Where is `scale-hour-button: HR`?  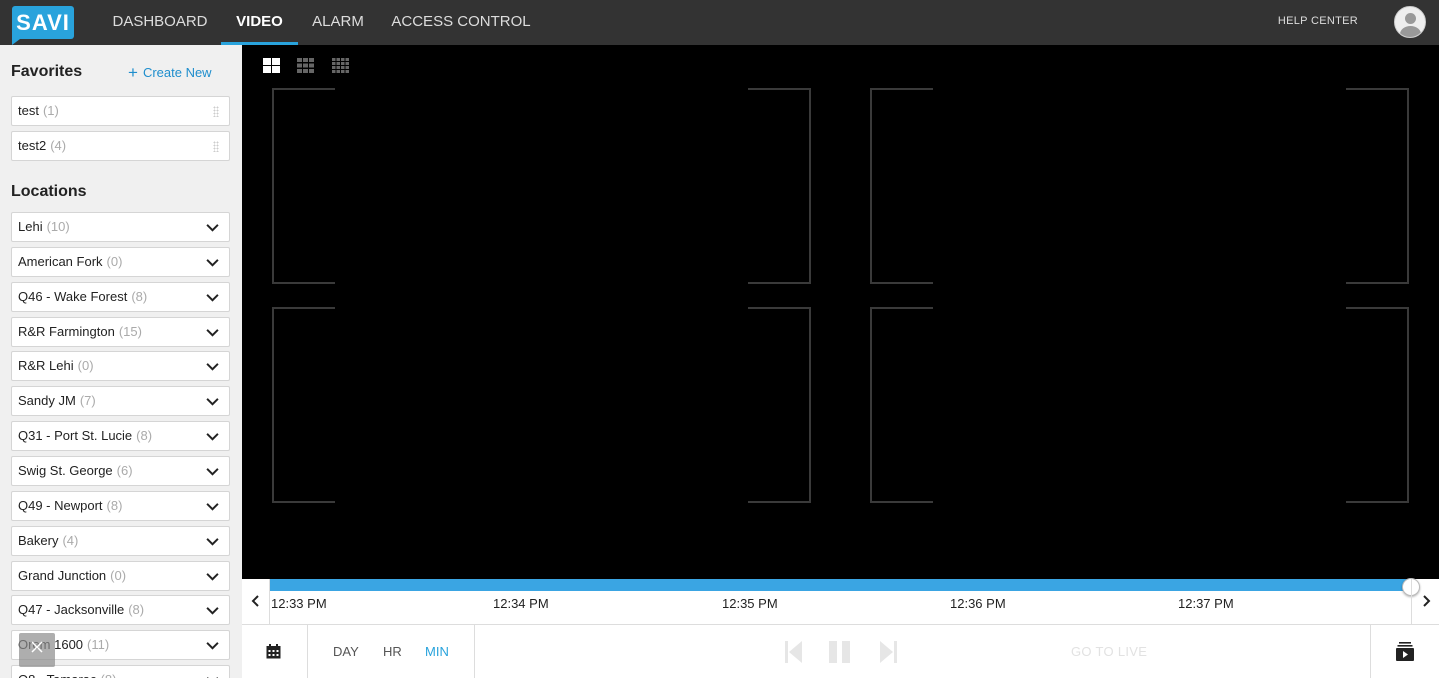
scale-hour-button: HR is located at coordinates (392, 651).